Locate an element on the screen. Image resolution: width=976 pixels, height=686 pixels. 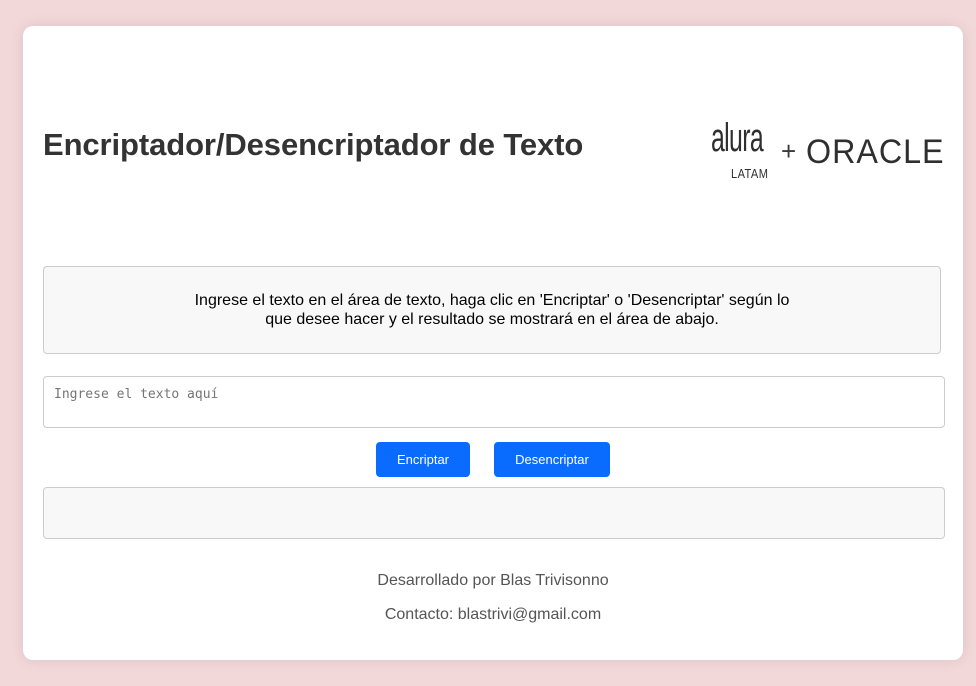
page-title: Encriptador/Desencriptador de Texto is located at coordinates (313, 144).